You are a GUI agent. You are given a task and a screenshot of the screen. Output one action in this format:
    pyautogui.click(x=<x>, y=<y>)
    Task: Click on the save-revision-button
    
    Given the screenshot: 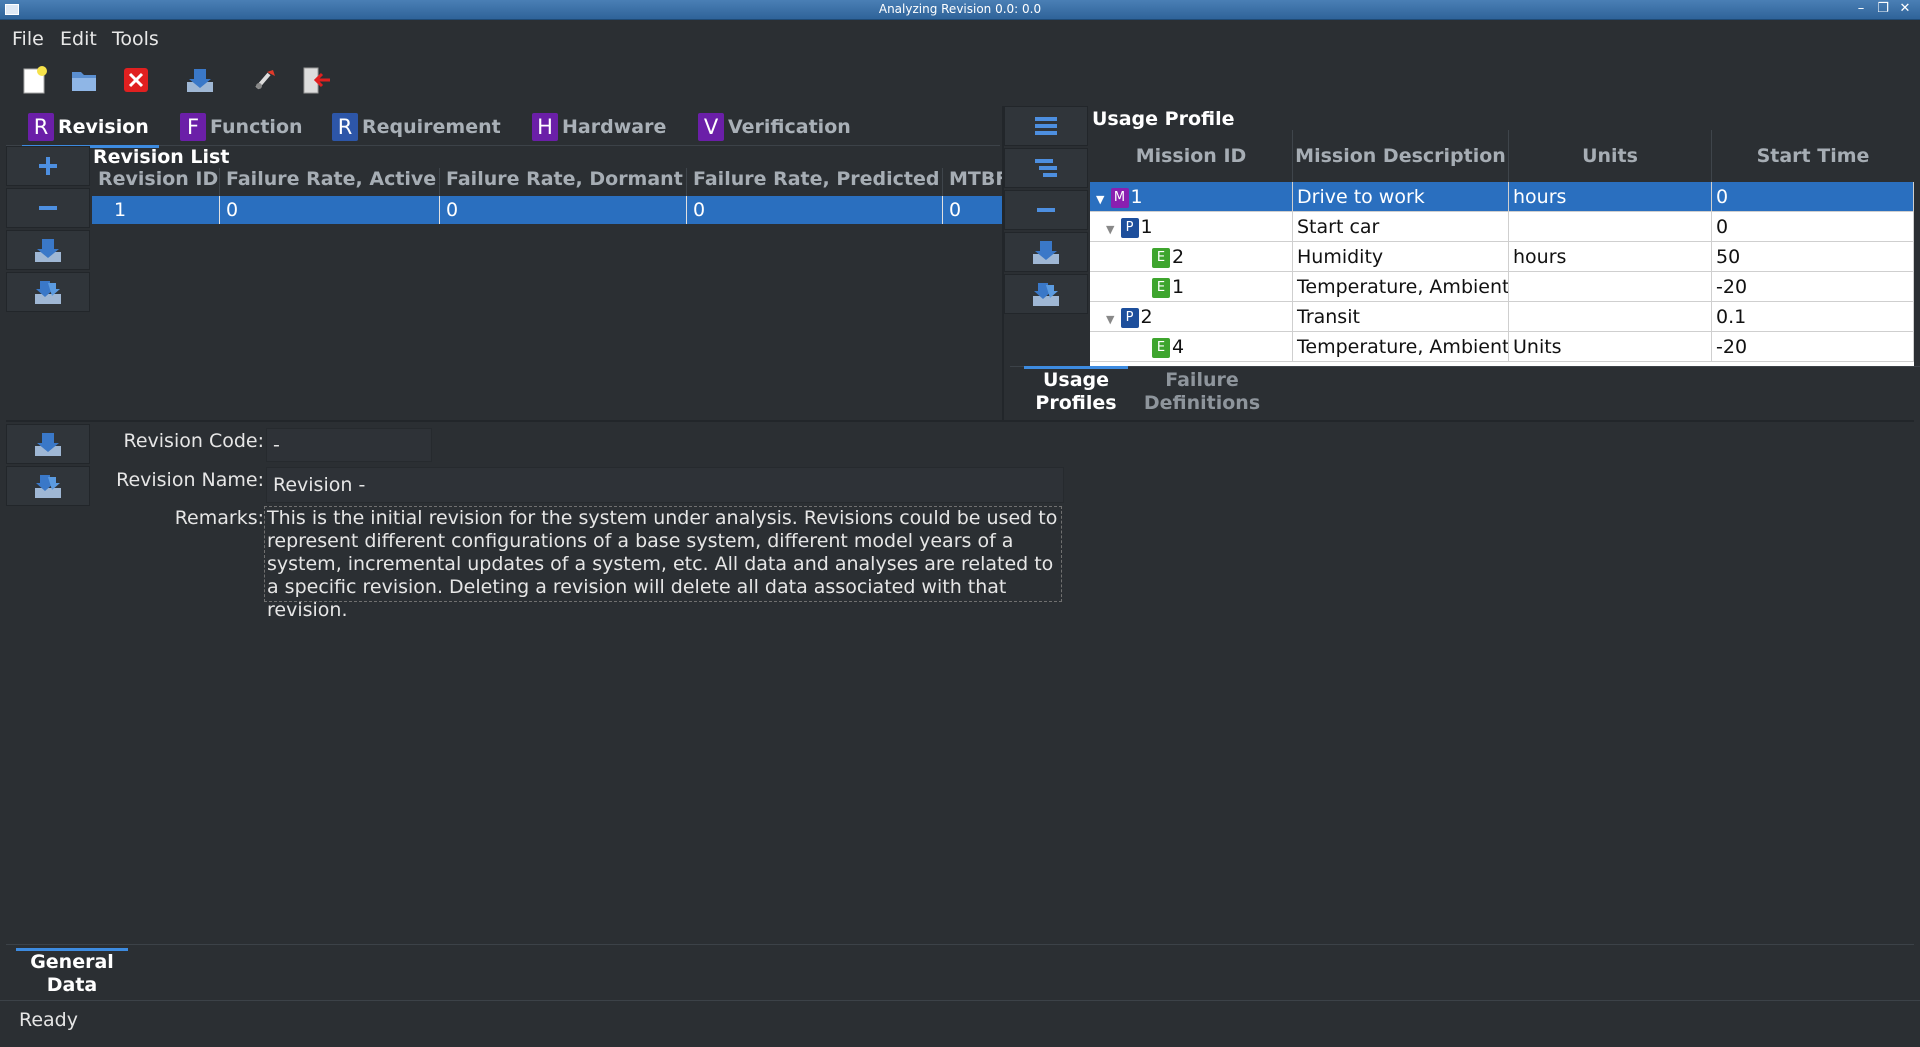 What is the action you would take?
    pyautogui.click(x=48, y=250)
    